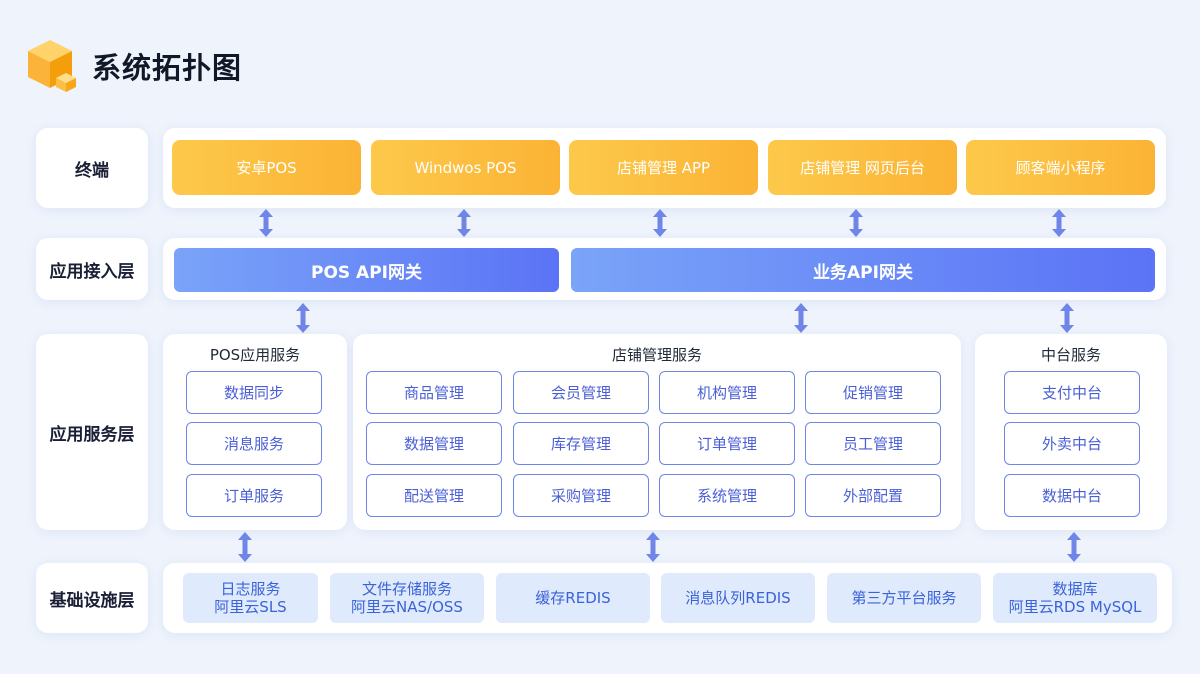 This screenshot has width=1200, height=674. Describe the element at coordinates (1072, 392) in the screenshot. I see `service-item: 支付中台` at that location.